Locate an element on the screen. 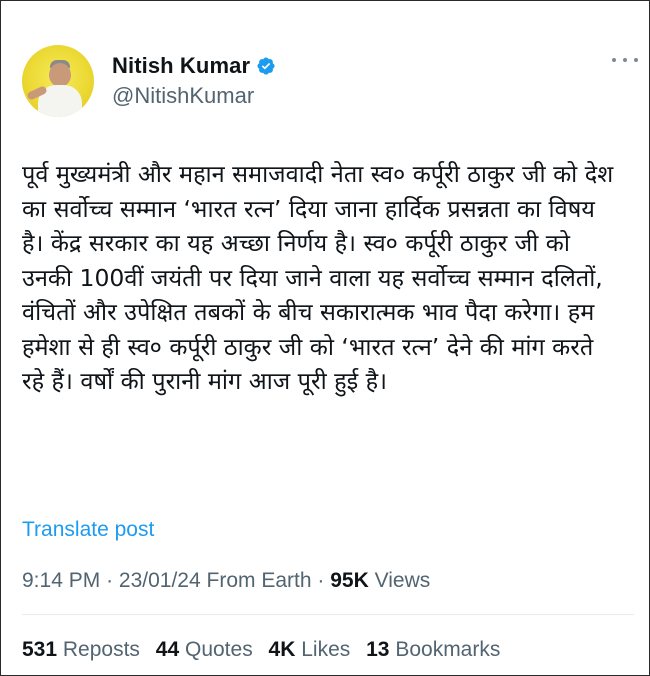  author-avatar is located at coordinates (58, 81).